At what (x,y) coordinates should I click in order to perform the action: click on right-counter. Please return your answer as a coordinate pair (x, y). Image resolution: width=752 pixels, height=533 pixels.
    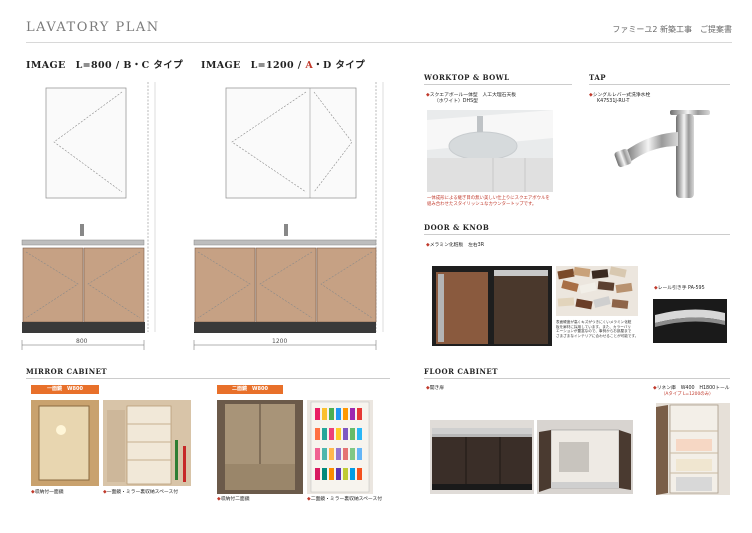
    Looking at the image, I should click on (285, 242).